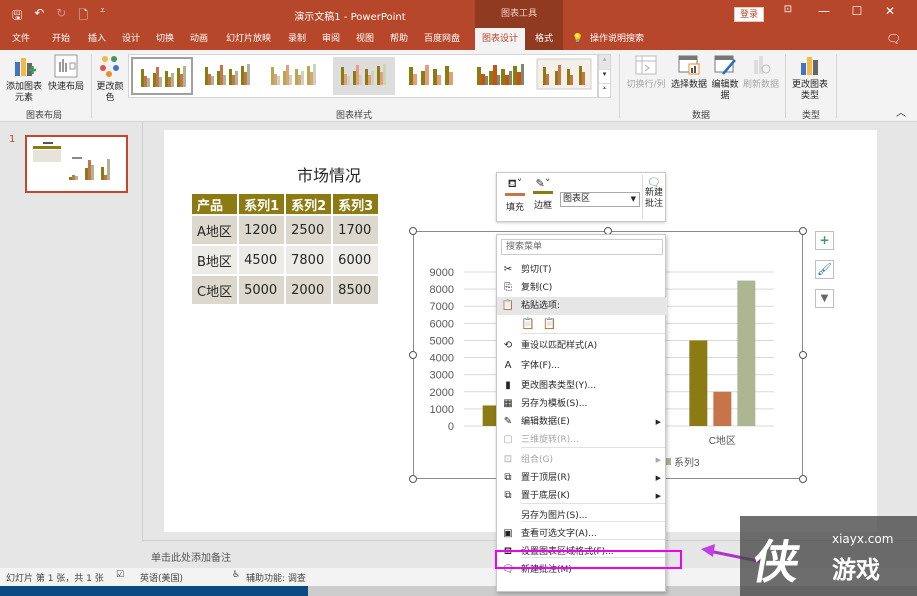  What do you see at coordinates (329, 174) in the screenshot?
I see `slide-title: 市场情况` at bounding box center [329, 174].